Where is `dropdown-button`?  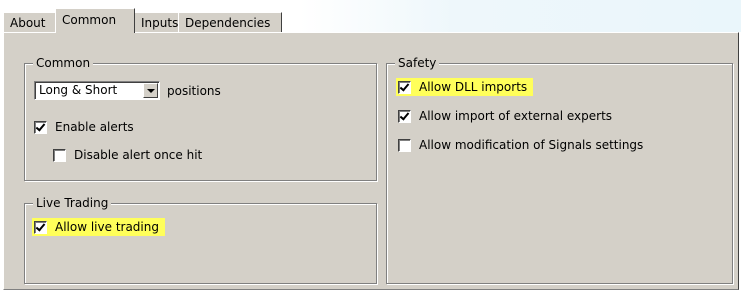
dropdown-button is located at coordinates (150, 90).